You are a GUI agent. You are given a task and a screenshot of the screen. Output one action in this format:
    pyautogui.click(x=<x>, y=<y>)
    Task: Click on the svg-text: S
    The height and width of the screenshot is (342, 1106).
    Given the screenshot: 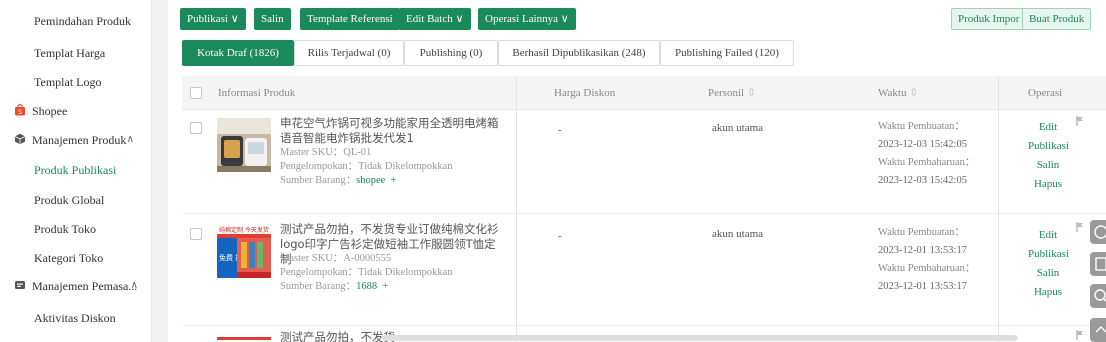 What is the action you would take?
    pyautogui.click(x=20, y=112)
    